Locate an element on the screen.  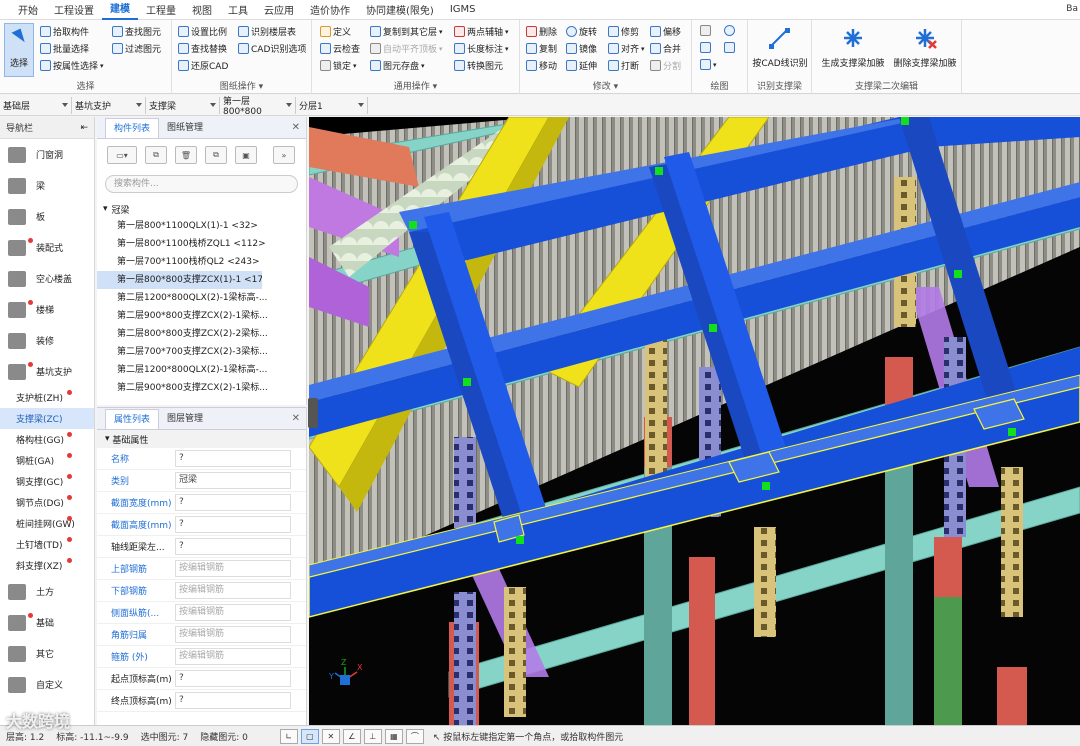
extend-button: 延伸 is located at coordinates (581, 65).